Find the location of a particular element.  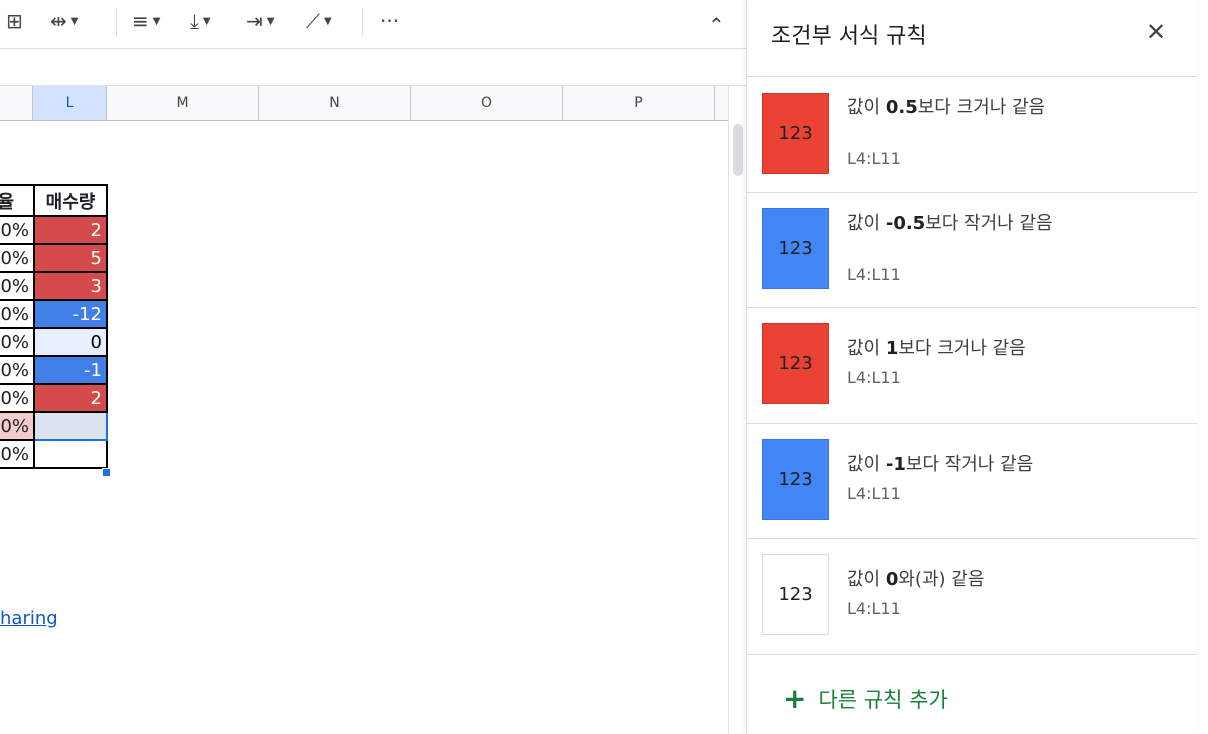

text-wrap-button: ⇥ ▼ is located at coordinates (260, 21).